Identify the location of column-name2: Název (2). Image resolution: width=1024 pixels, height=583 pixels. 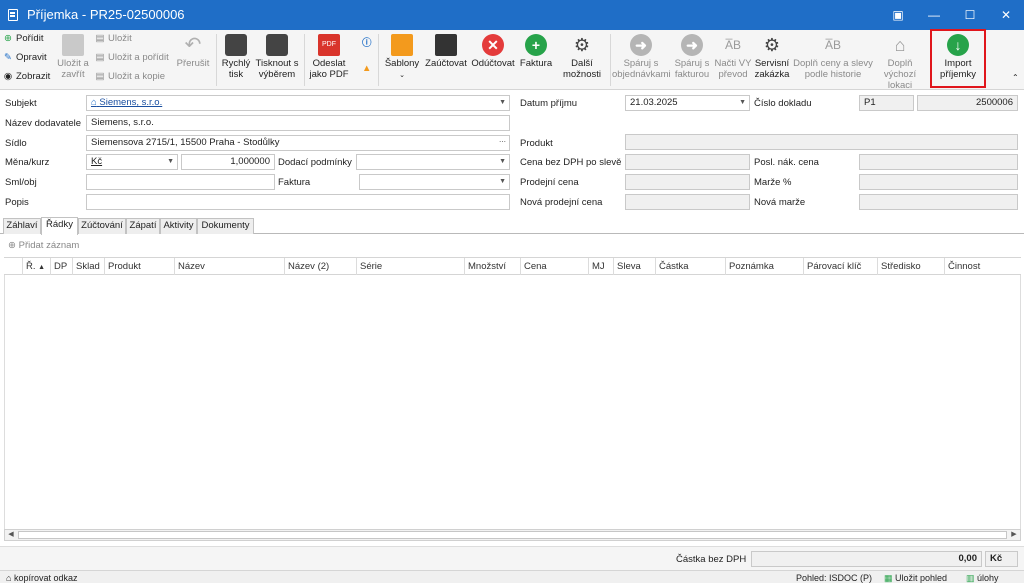
(320, 266).